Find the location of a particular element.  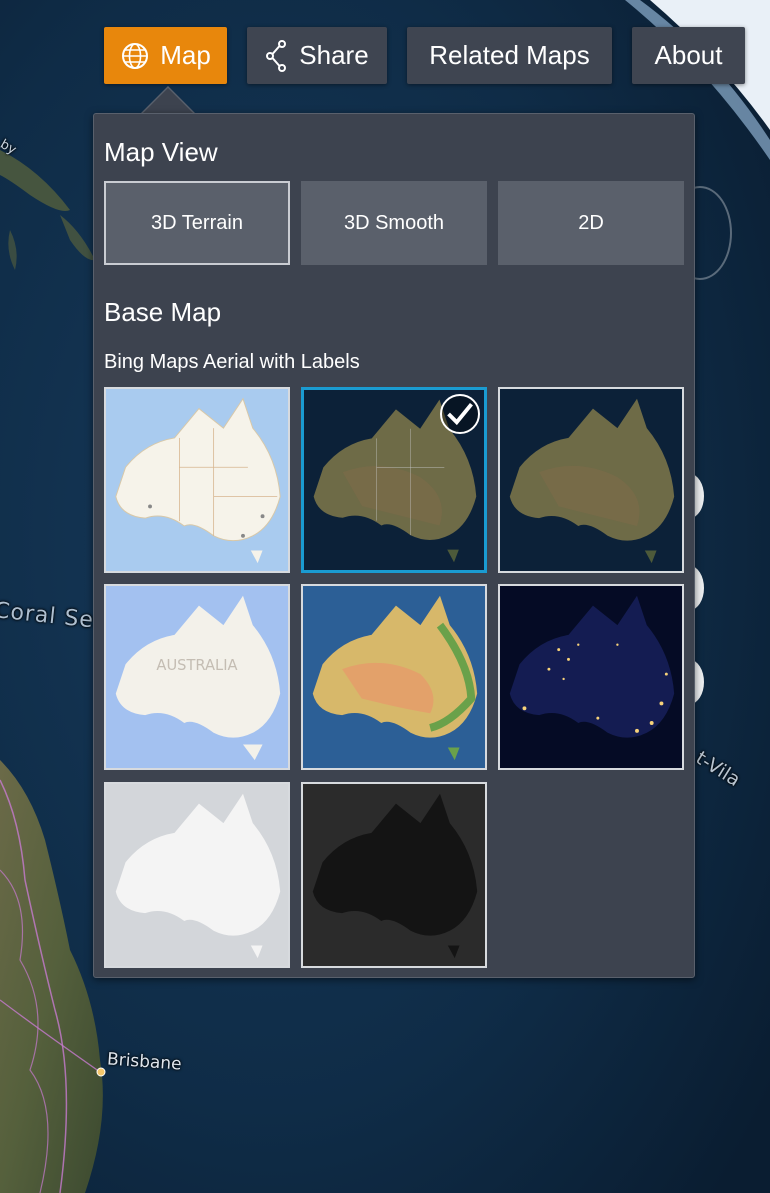

panel-pointer is located at coordinates (168, 101).